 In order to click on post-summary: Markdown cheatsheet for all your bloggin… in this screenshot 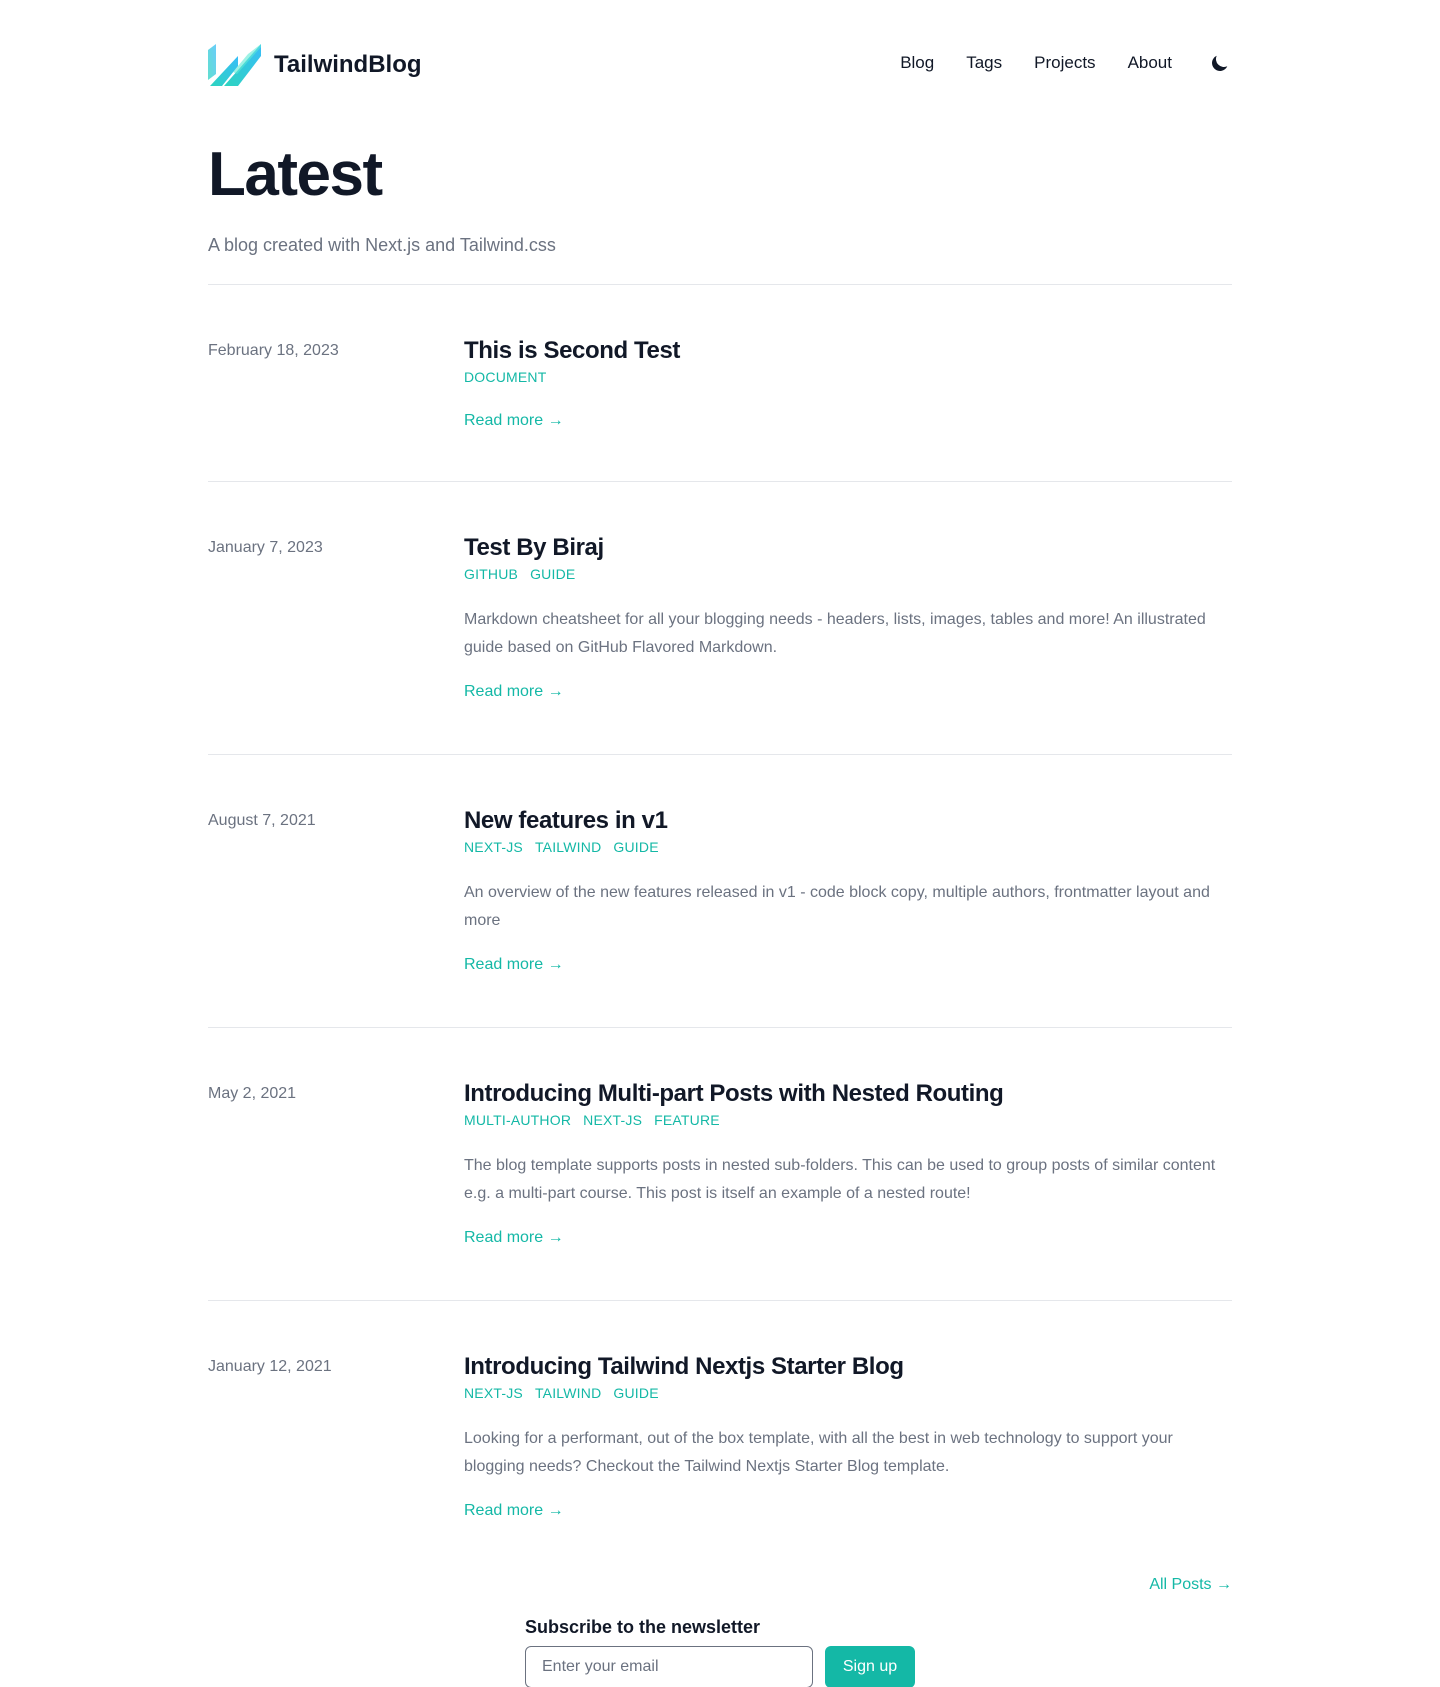, I will do `click(835, 633)`.